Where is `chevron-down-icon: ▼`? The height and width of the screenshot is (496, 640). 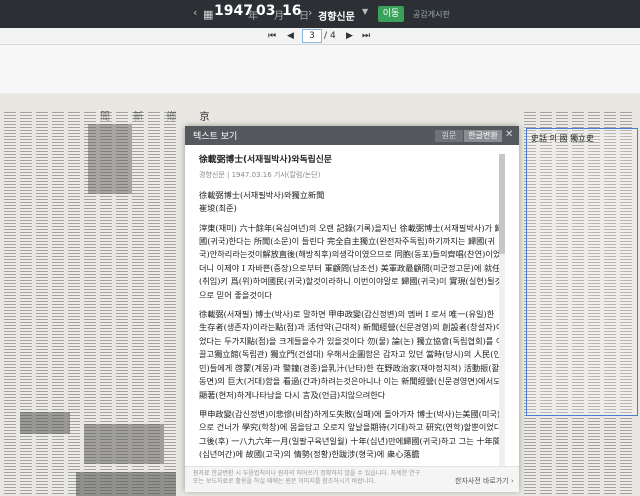 chevron-down-icon: ▼ is located at coordinates (365, 11).